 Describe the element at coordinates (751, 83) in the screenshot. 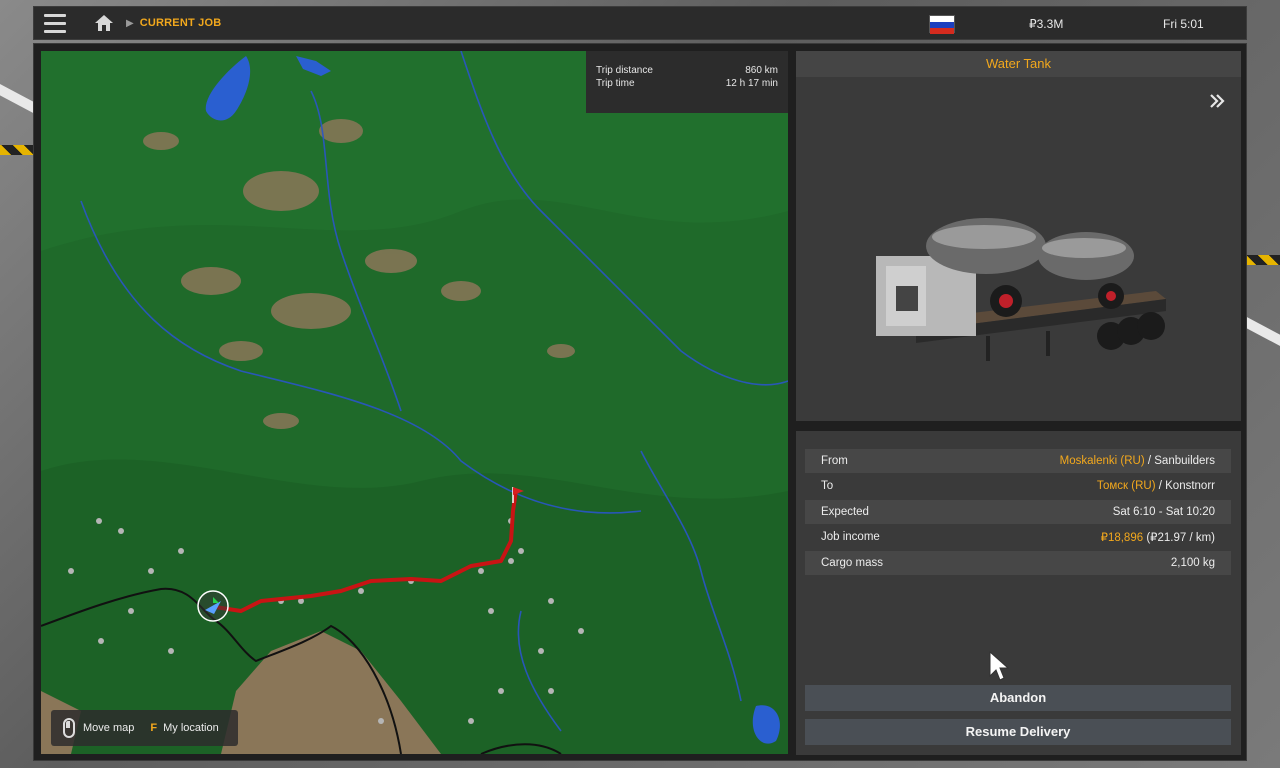

I see `trip-time-value: 12 h 17 min` at that location.